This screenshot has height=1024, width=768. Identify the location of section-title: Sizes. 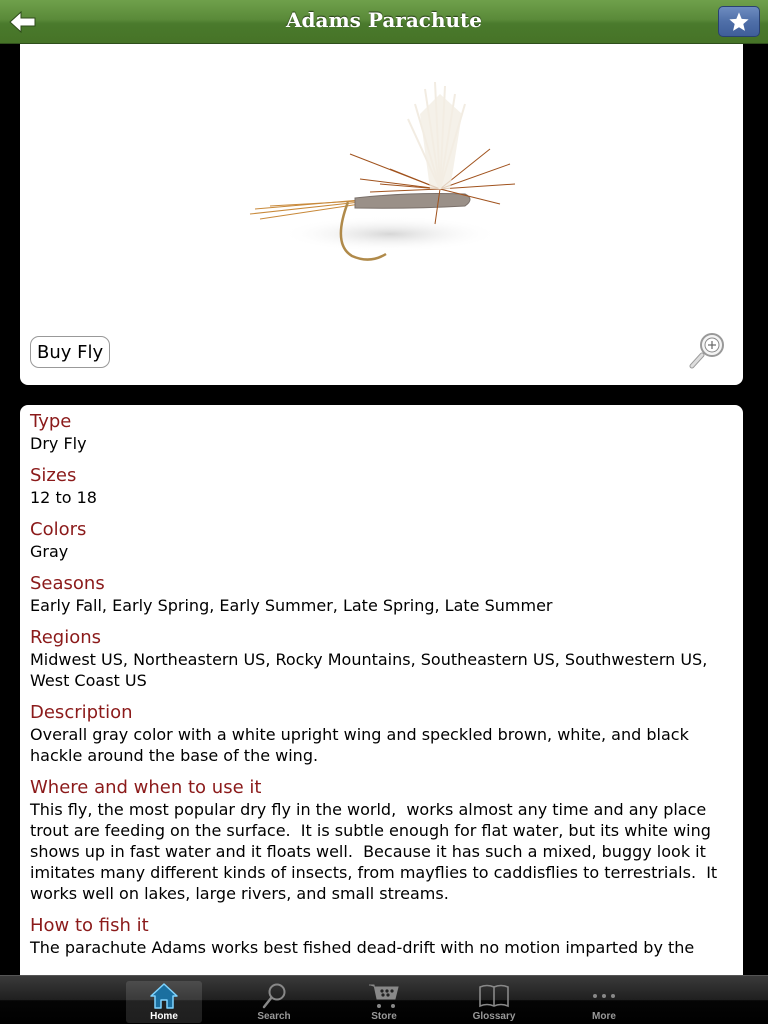
(53, 475).